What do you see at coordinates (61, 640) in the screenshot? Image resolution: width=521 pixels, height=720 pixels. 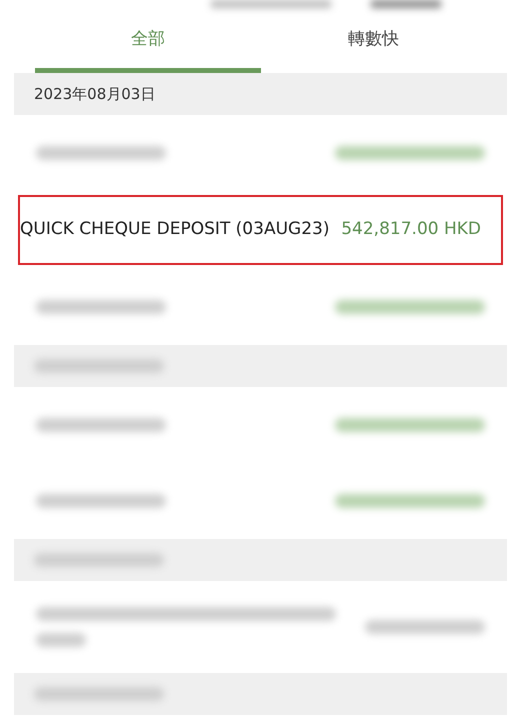 I see `blurred-label` at bounding box center [61, 640].